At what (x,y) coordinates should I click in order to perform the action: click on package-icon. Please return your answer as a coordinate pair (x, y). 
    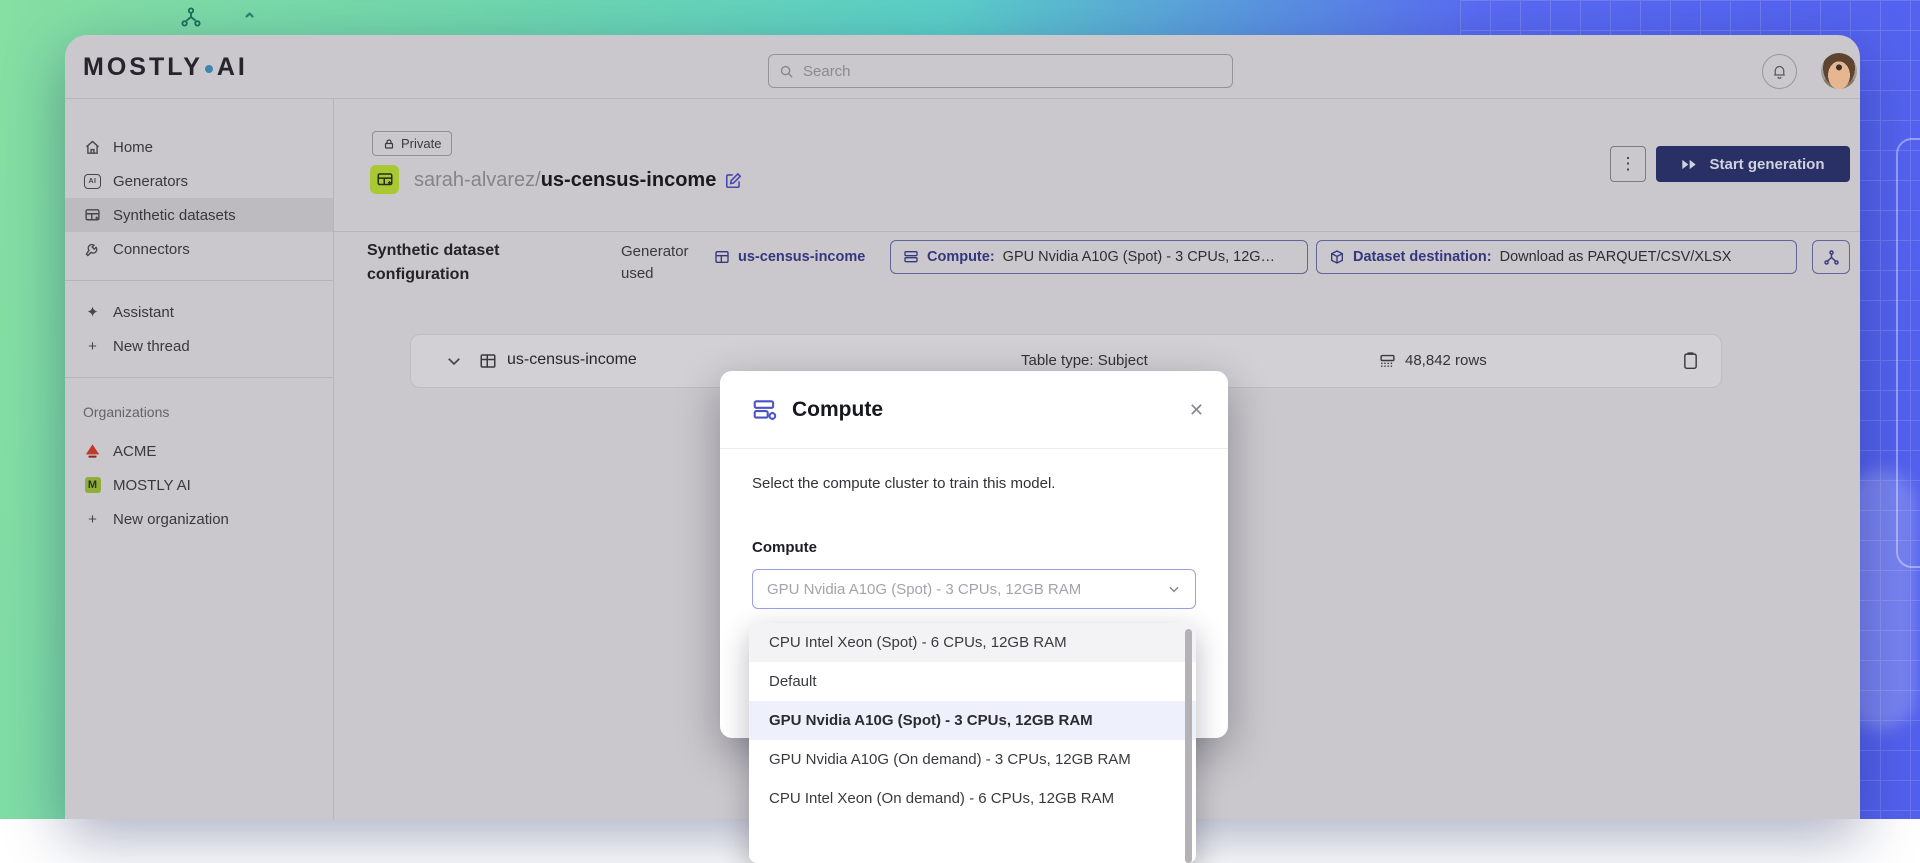
    Looking at the image, I should click on (1337, 257).